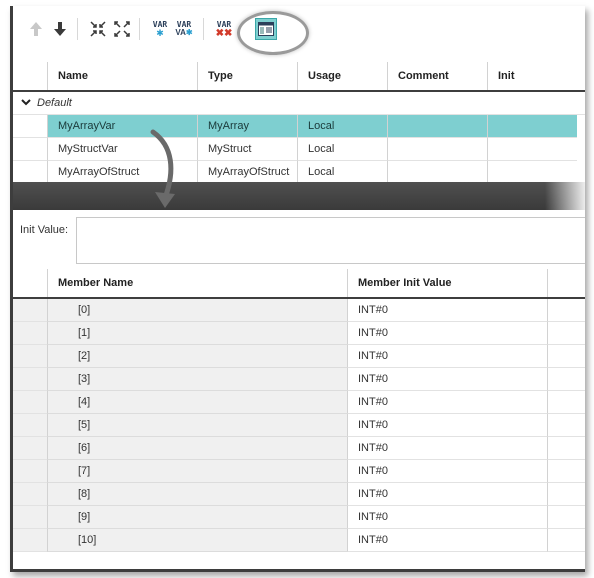  I want to click on table-row: [4] INT#0, so click(299, 402).